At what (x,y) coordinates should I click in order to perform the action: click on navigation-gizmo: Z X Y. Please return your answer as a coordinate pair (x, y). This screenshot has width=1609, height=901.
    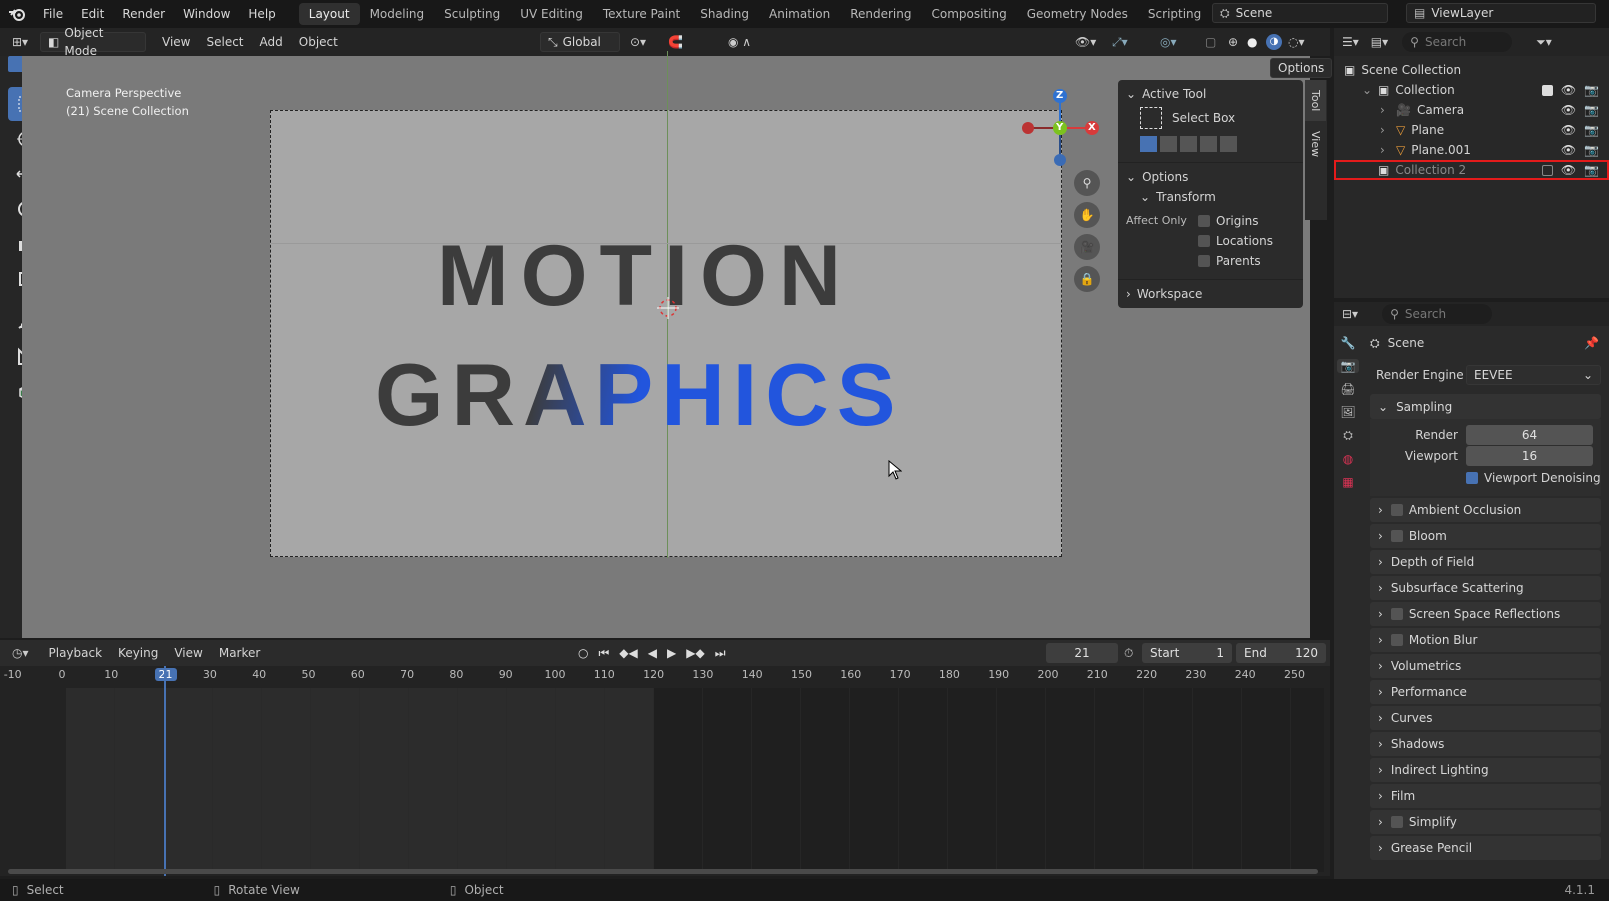
    Looking at the image, I should click on (1060, 128).